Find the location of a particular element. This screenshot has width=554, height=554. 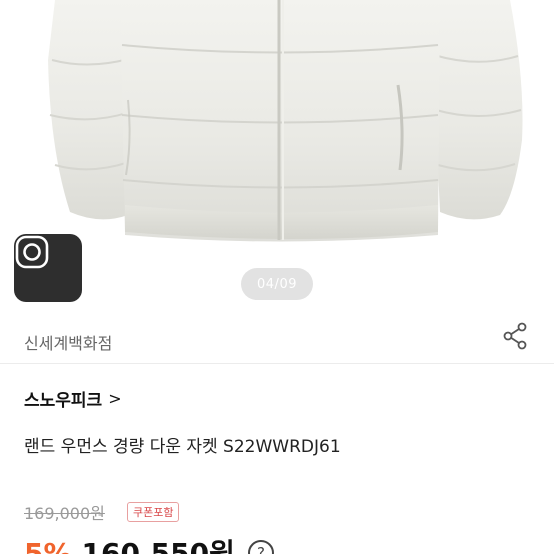

sale-price: 160,550원 is located at coordinates (158, 545).